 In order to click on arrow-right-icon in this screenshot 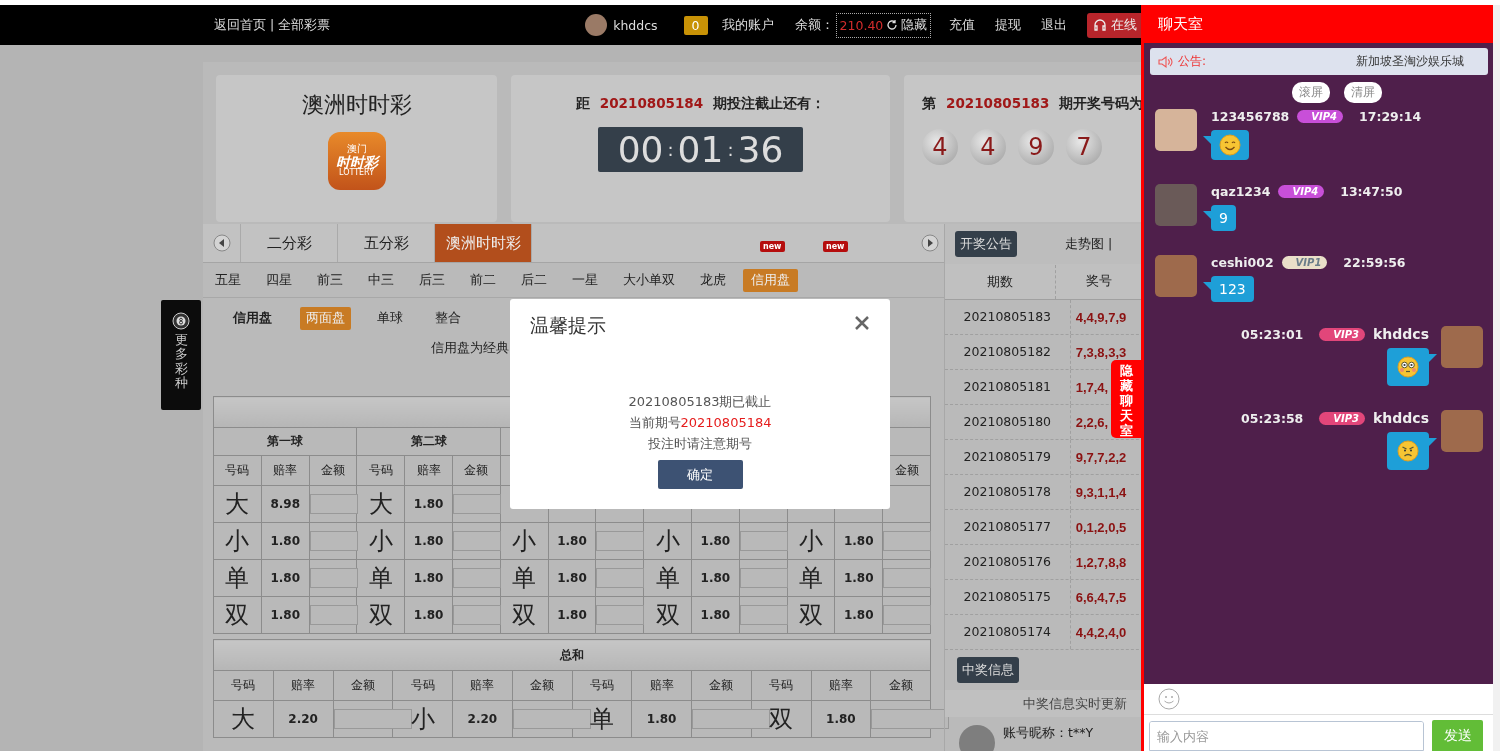, I will do `click(930, 243)`.